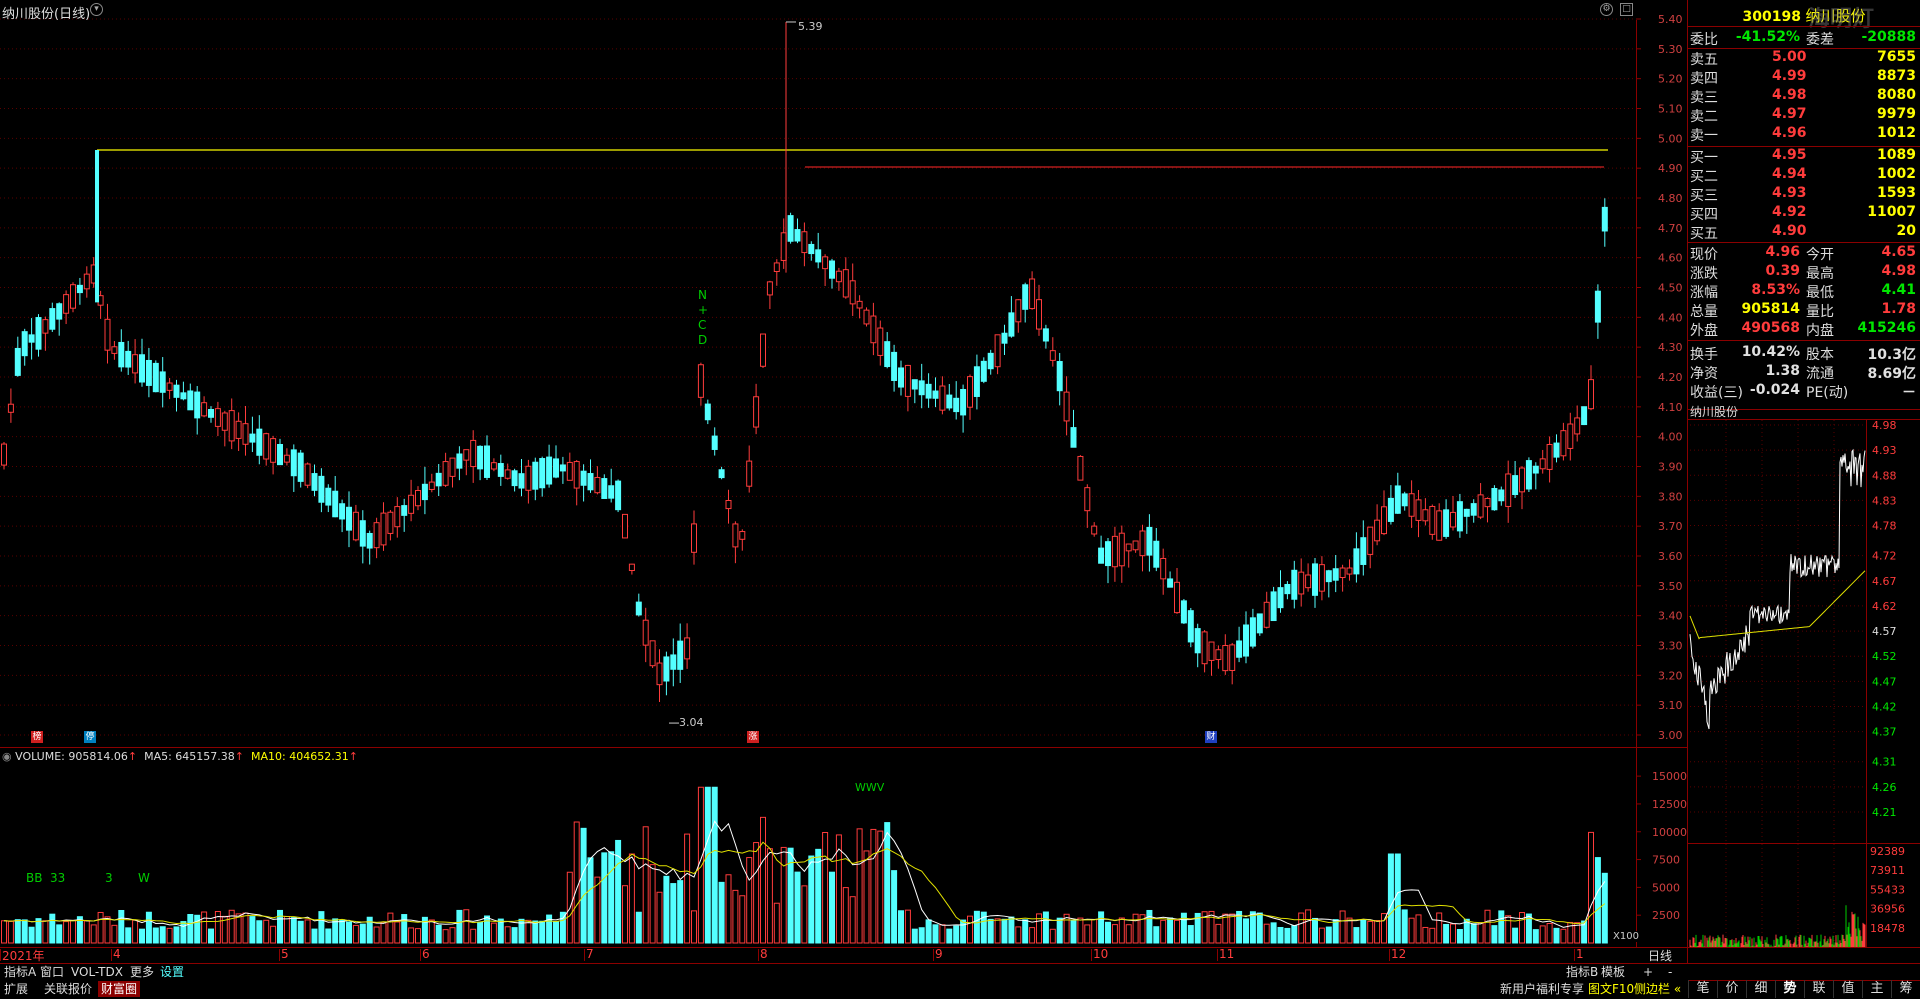  What do you see at coordinates (1804, 232) in the screenshot?
I see `buy-row: 买五 4.90 20` at bounding box center [1804, 232].